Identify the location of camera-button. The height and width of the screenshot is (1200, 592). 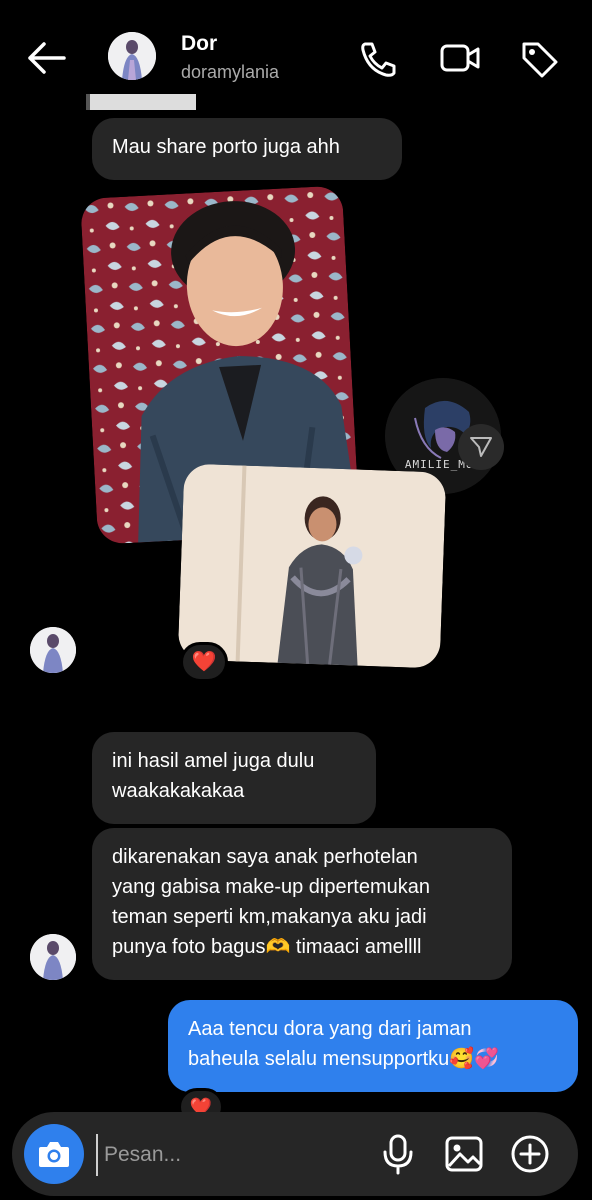
(54, 1154).